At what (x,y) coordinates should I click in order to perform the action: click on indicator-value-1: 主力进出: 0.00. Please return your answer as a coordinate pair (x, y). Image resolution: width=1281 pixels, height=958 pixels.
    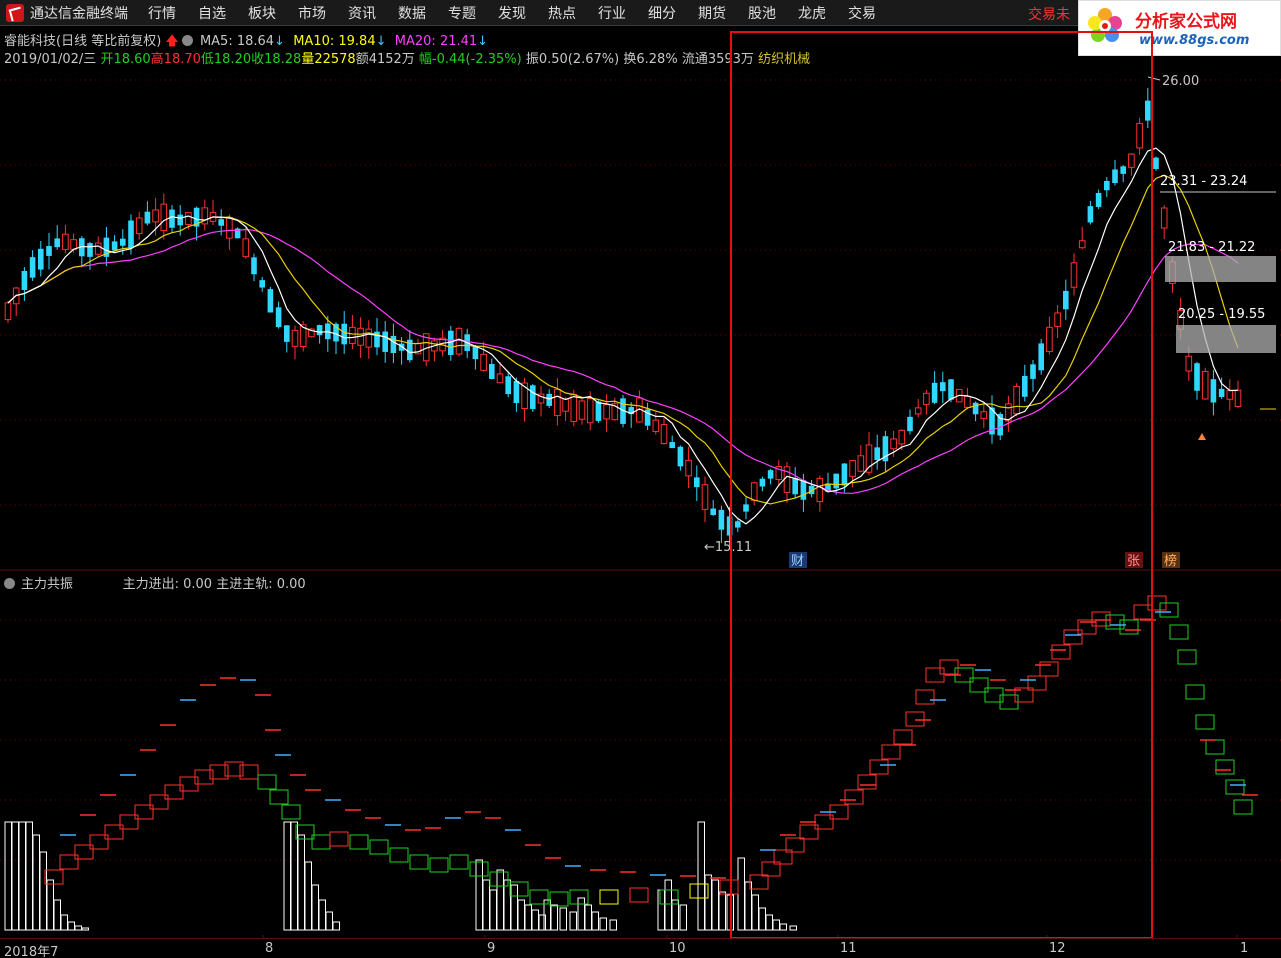
    Looking at the image, I should click on (167, 584).